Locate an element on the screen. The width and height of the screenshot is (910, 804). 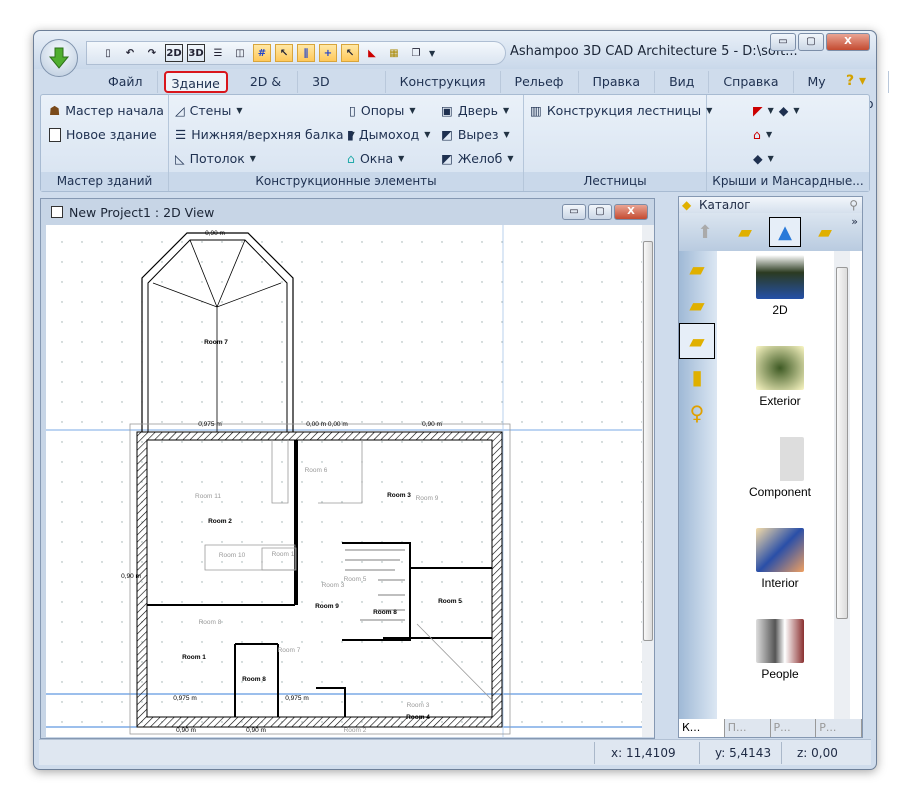
catalog-item-component: Component is located at coordinates (780, 478).